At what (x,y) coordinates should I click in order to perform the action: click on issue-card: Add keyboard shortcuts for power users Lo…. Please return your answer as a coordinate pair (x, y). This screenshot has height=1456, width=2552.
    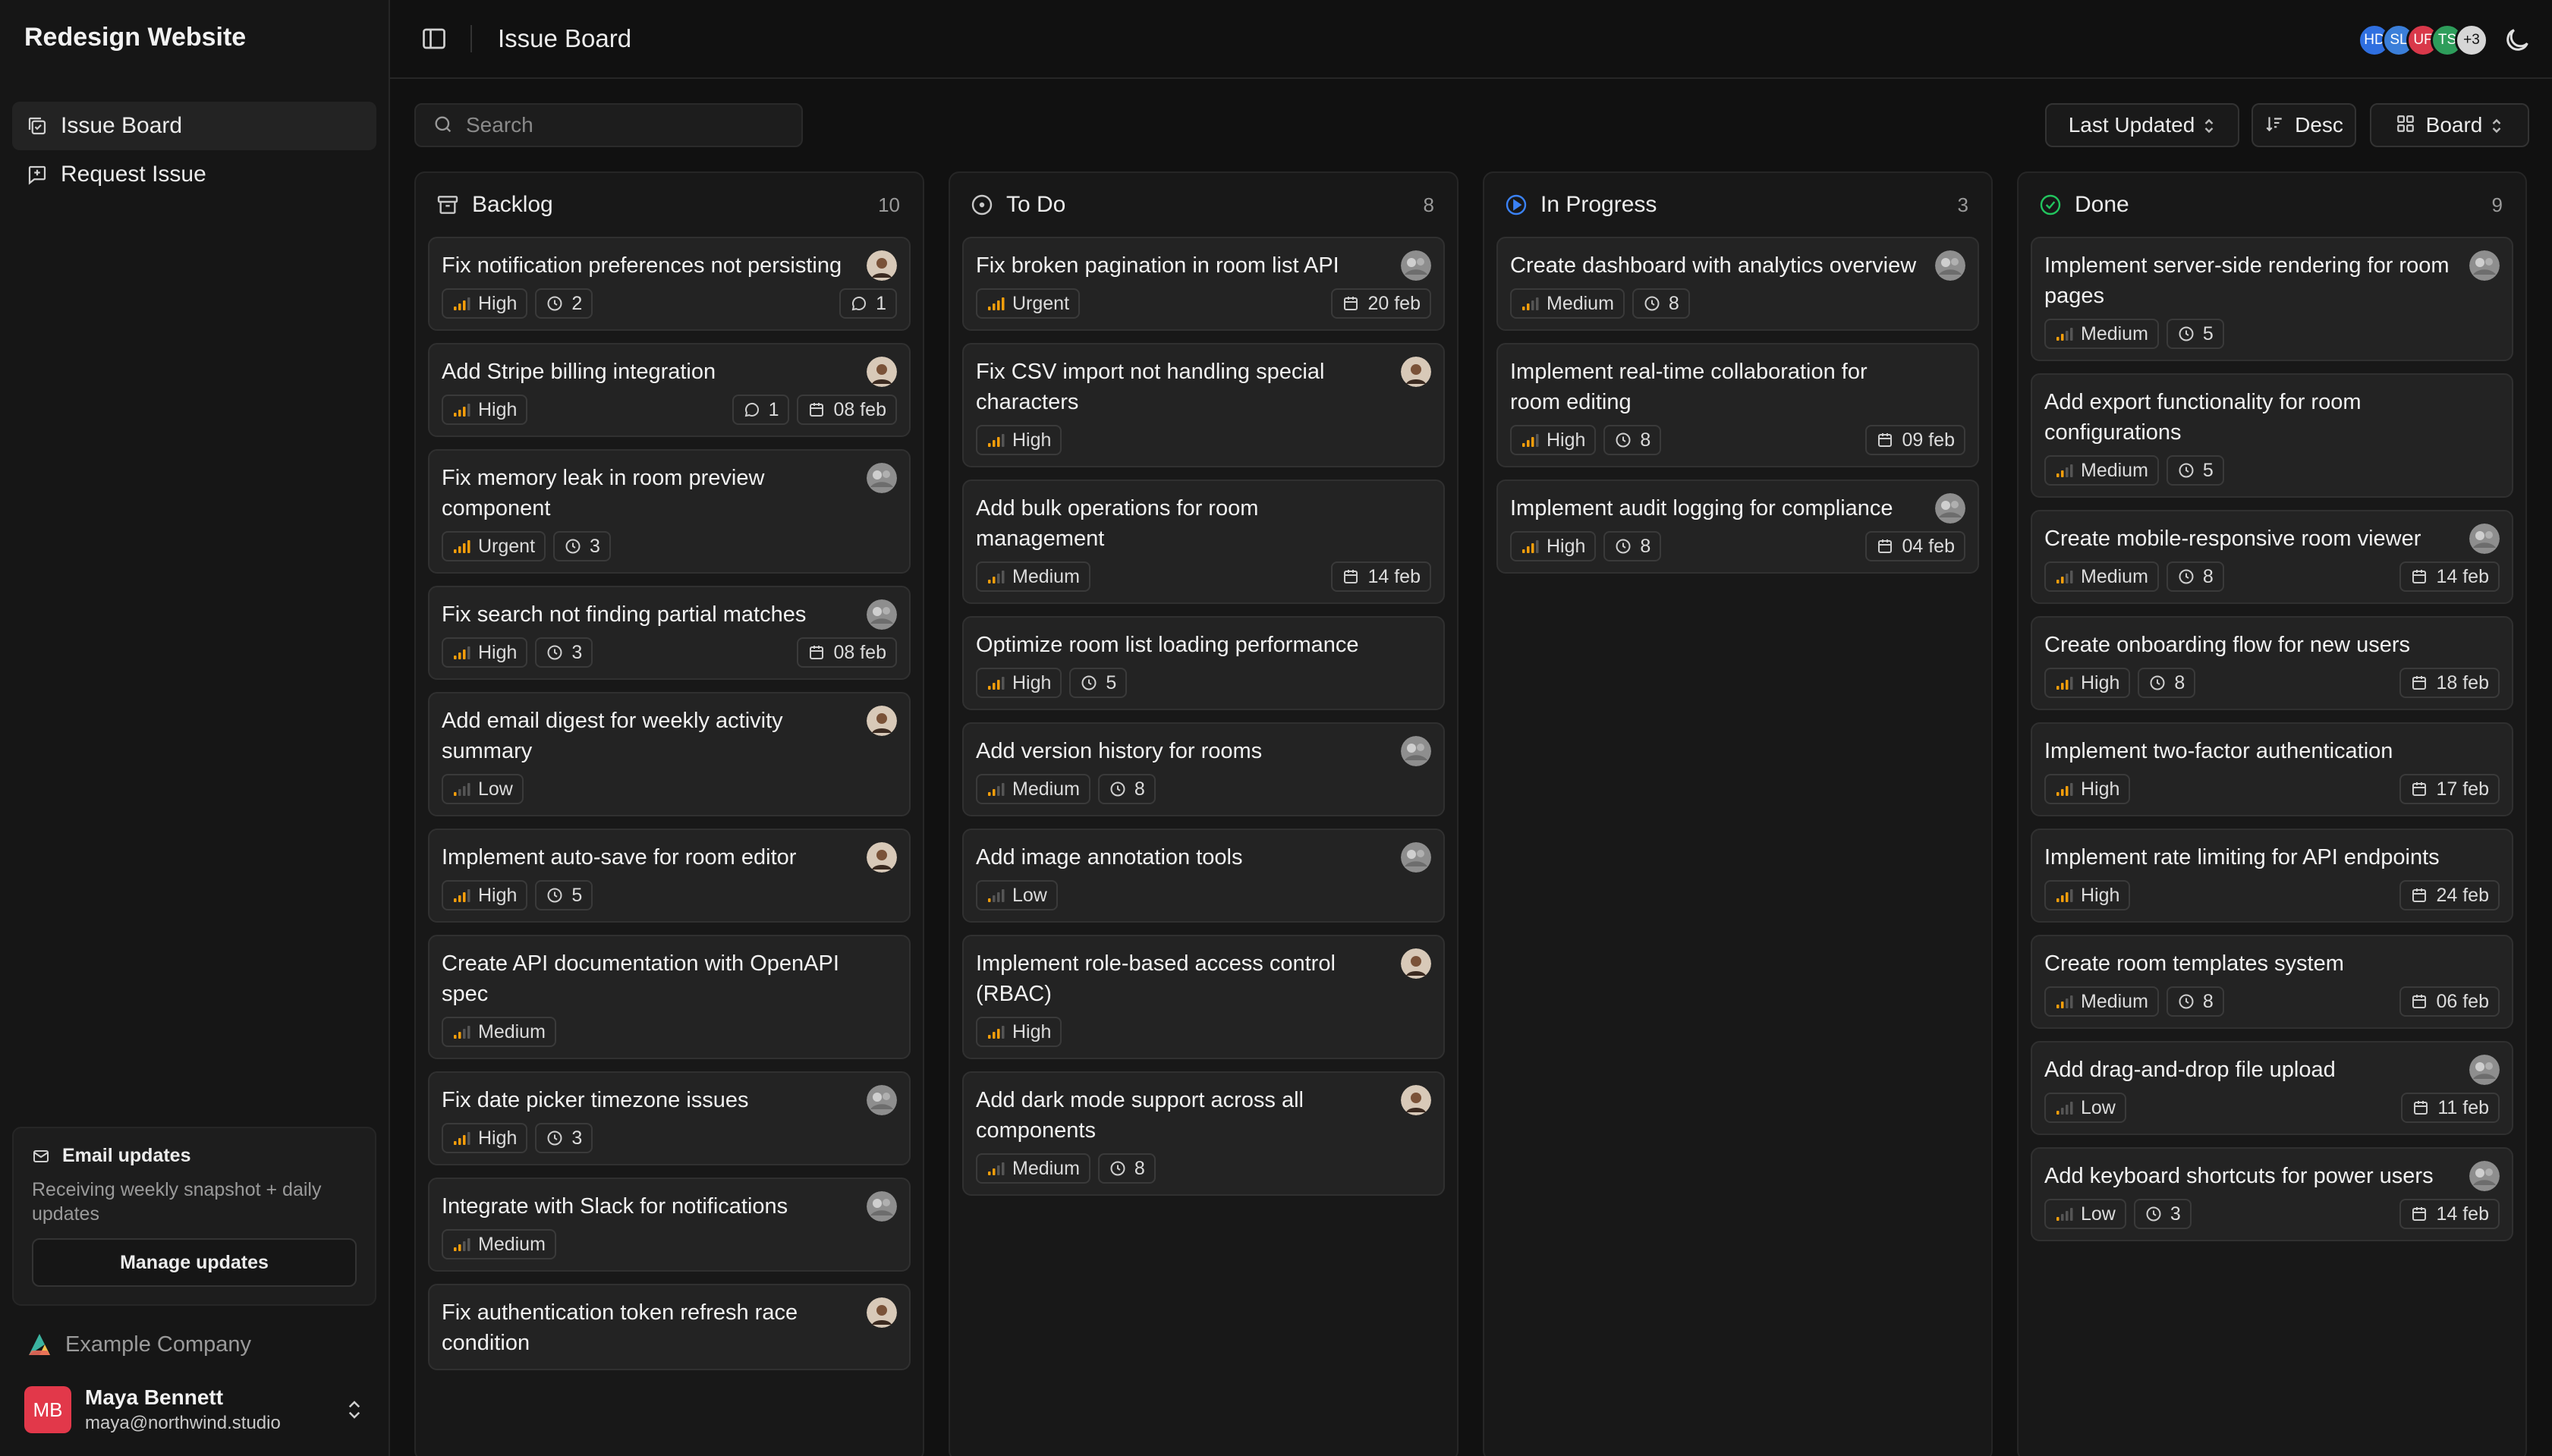
    Looking at the image, I should click on (2272, 1194).